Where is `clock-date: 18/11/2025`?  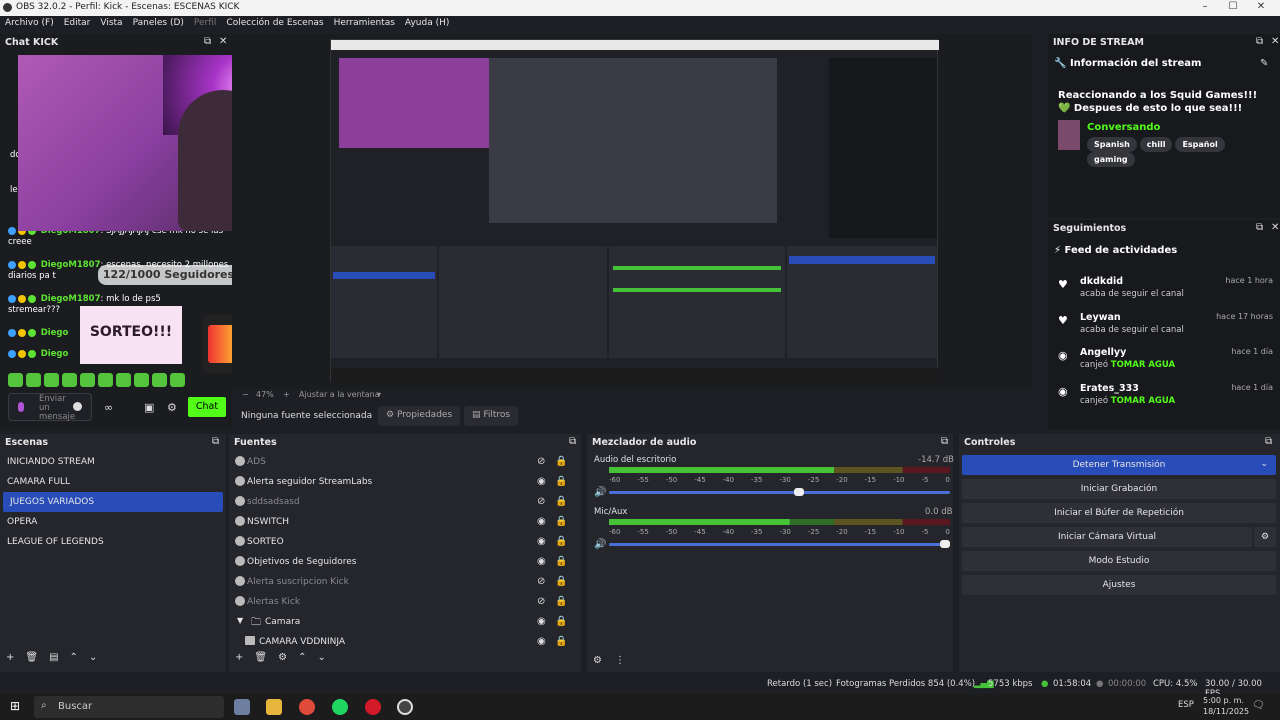
clock-date: 18/11/2025 is located at coordinates (1226, 711).